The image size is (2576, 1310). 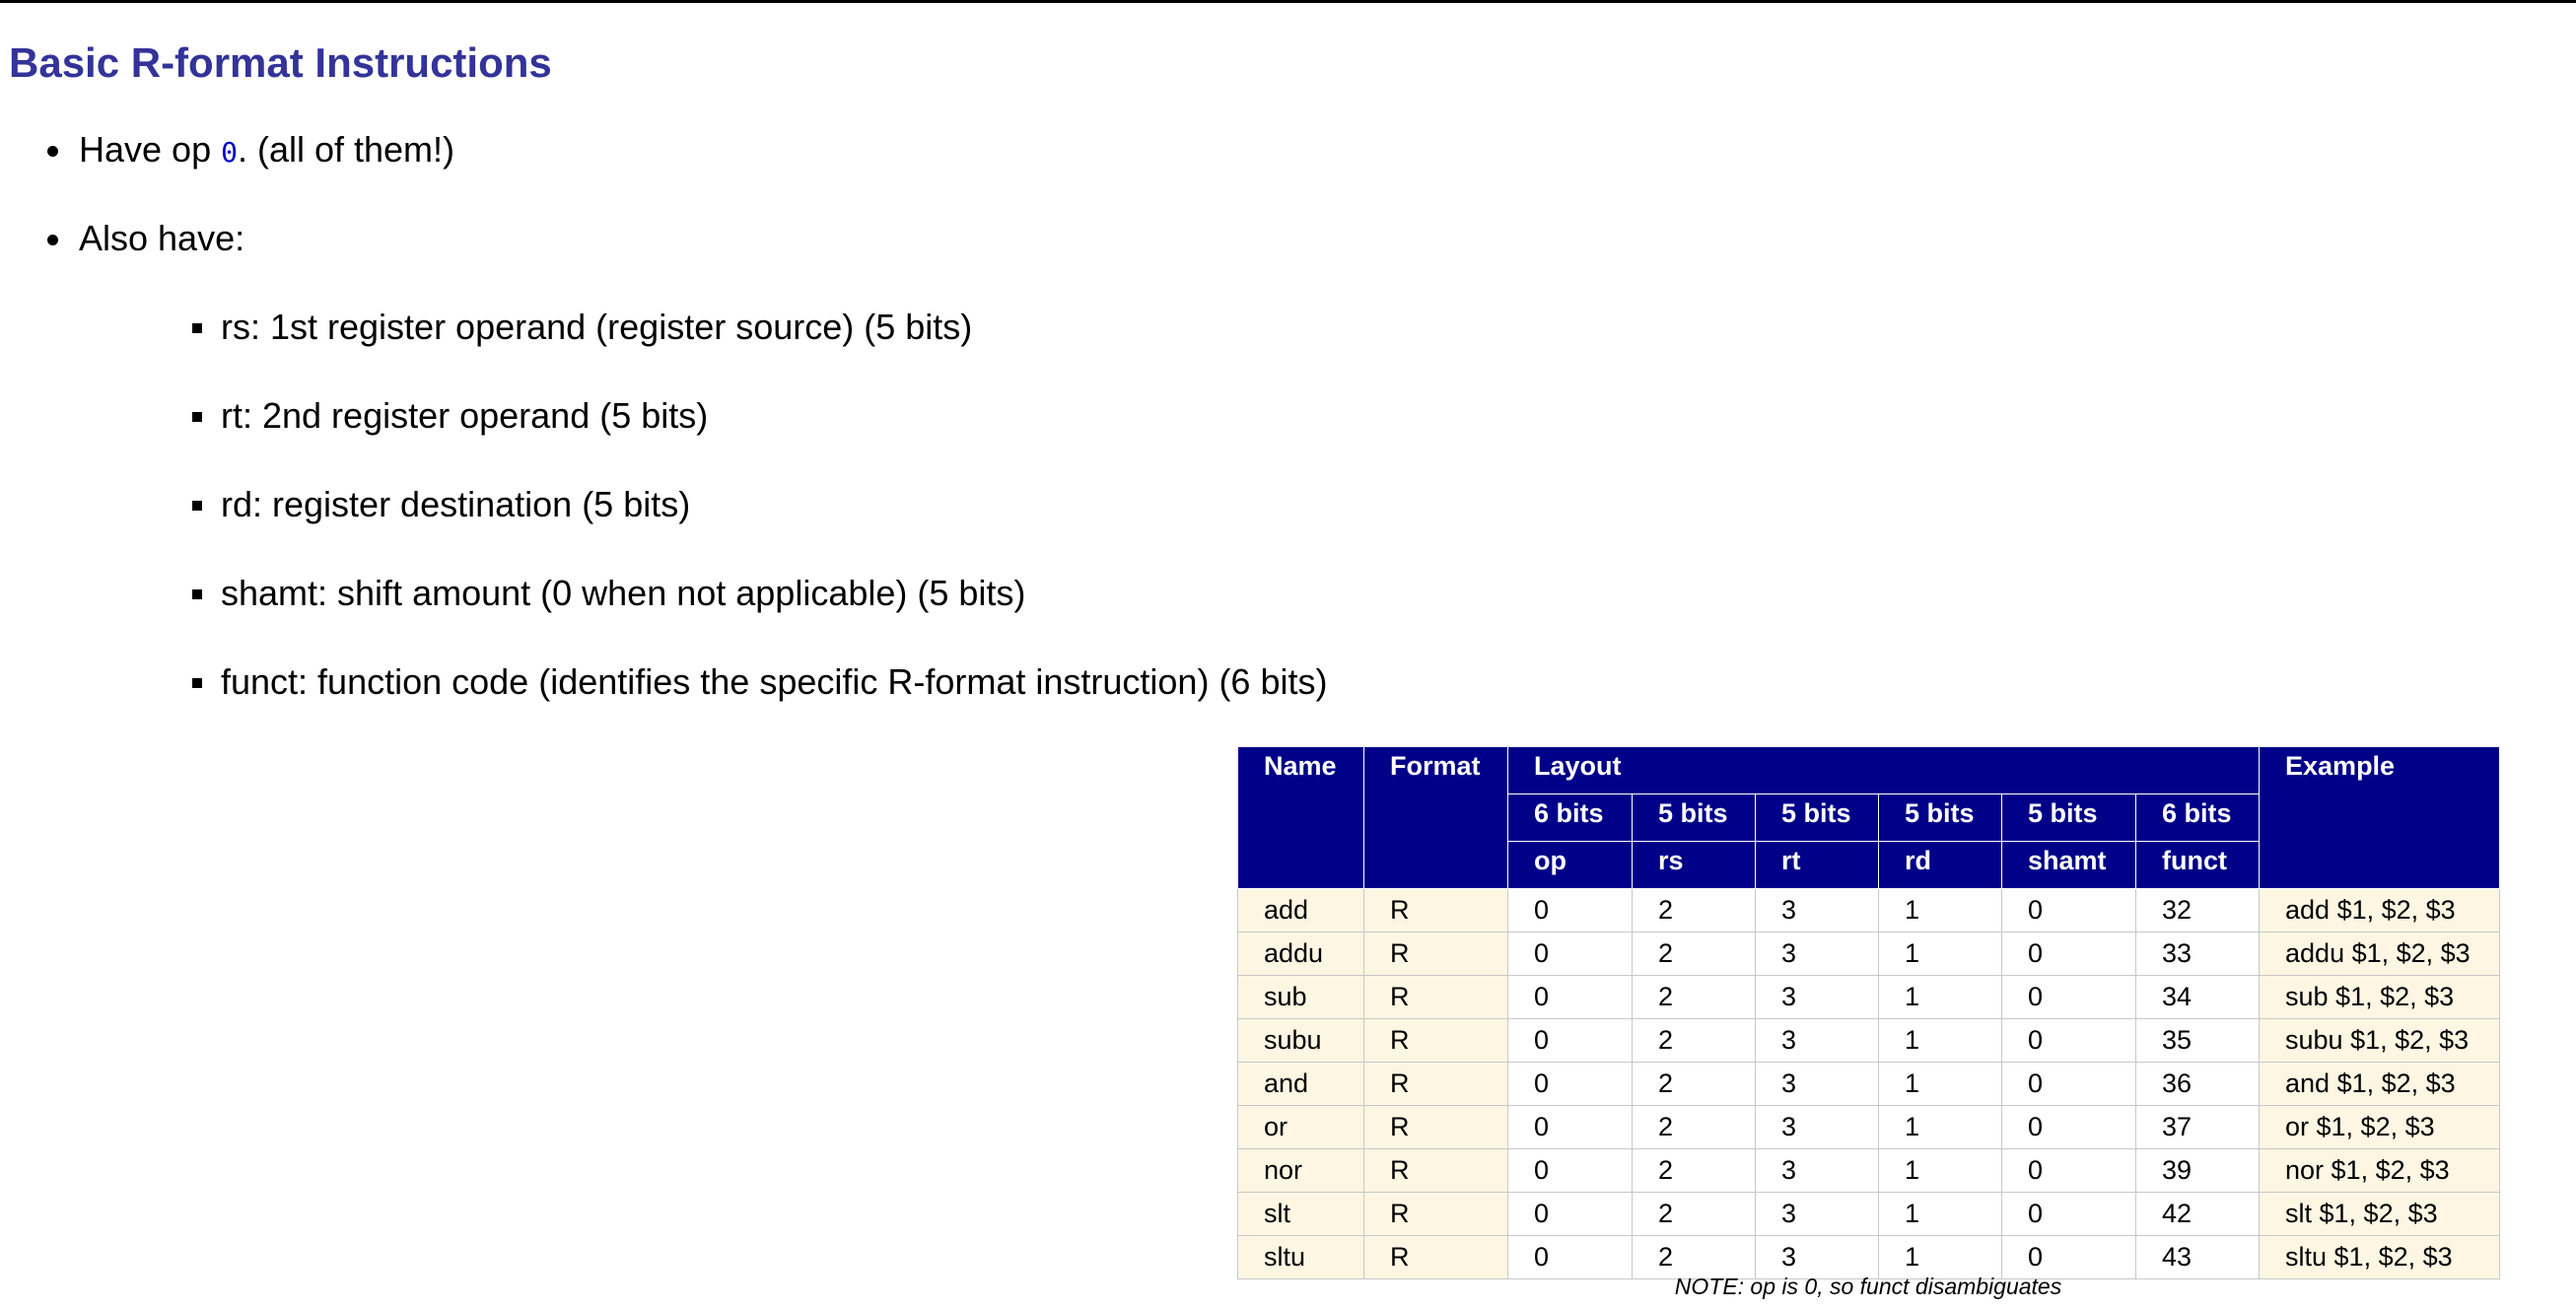 What do you see at coordinates (2380, 1127) in the screenshot?
I see `cell-example: or $1, $2, $3` at bounding box center [2380, 1127].